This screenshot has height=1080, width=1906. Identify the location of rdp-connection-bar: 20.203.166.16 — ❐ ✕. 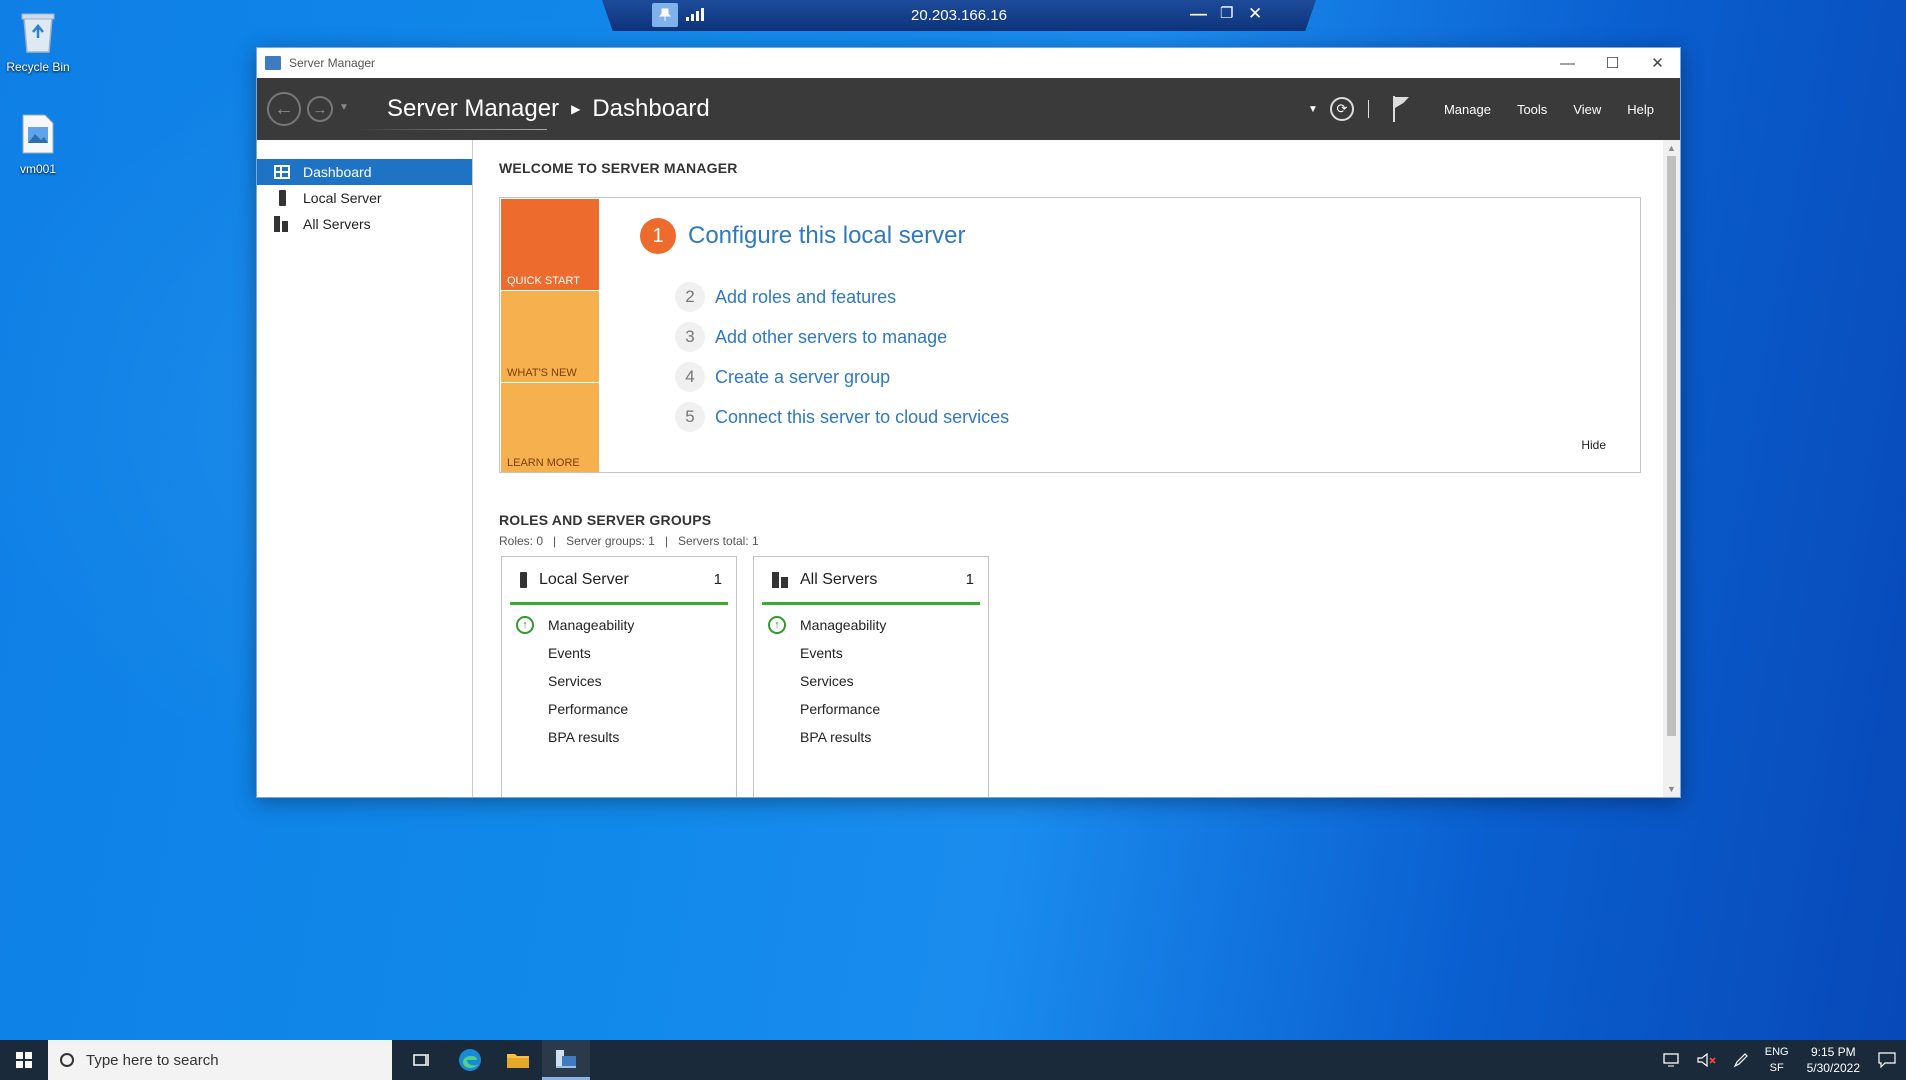
(959, 15).